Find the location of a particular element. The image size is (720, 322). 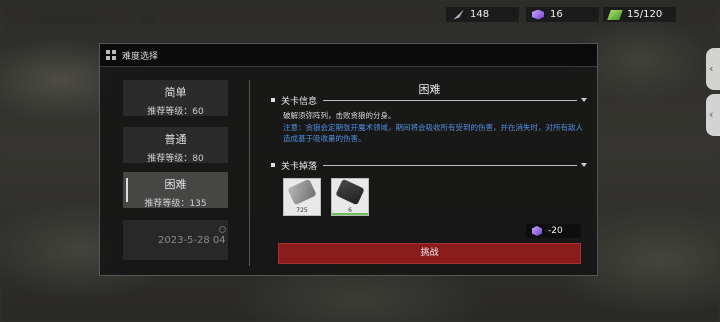

difficulty-name: 普通 is located at coordinates (175, 139).